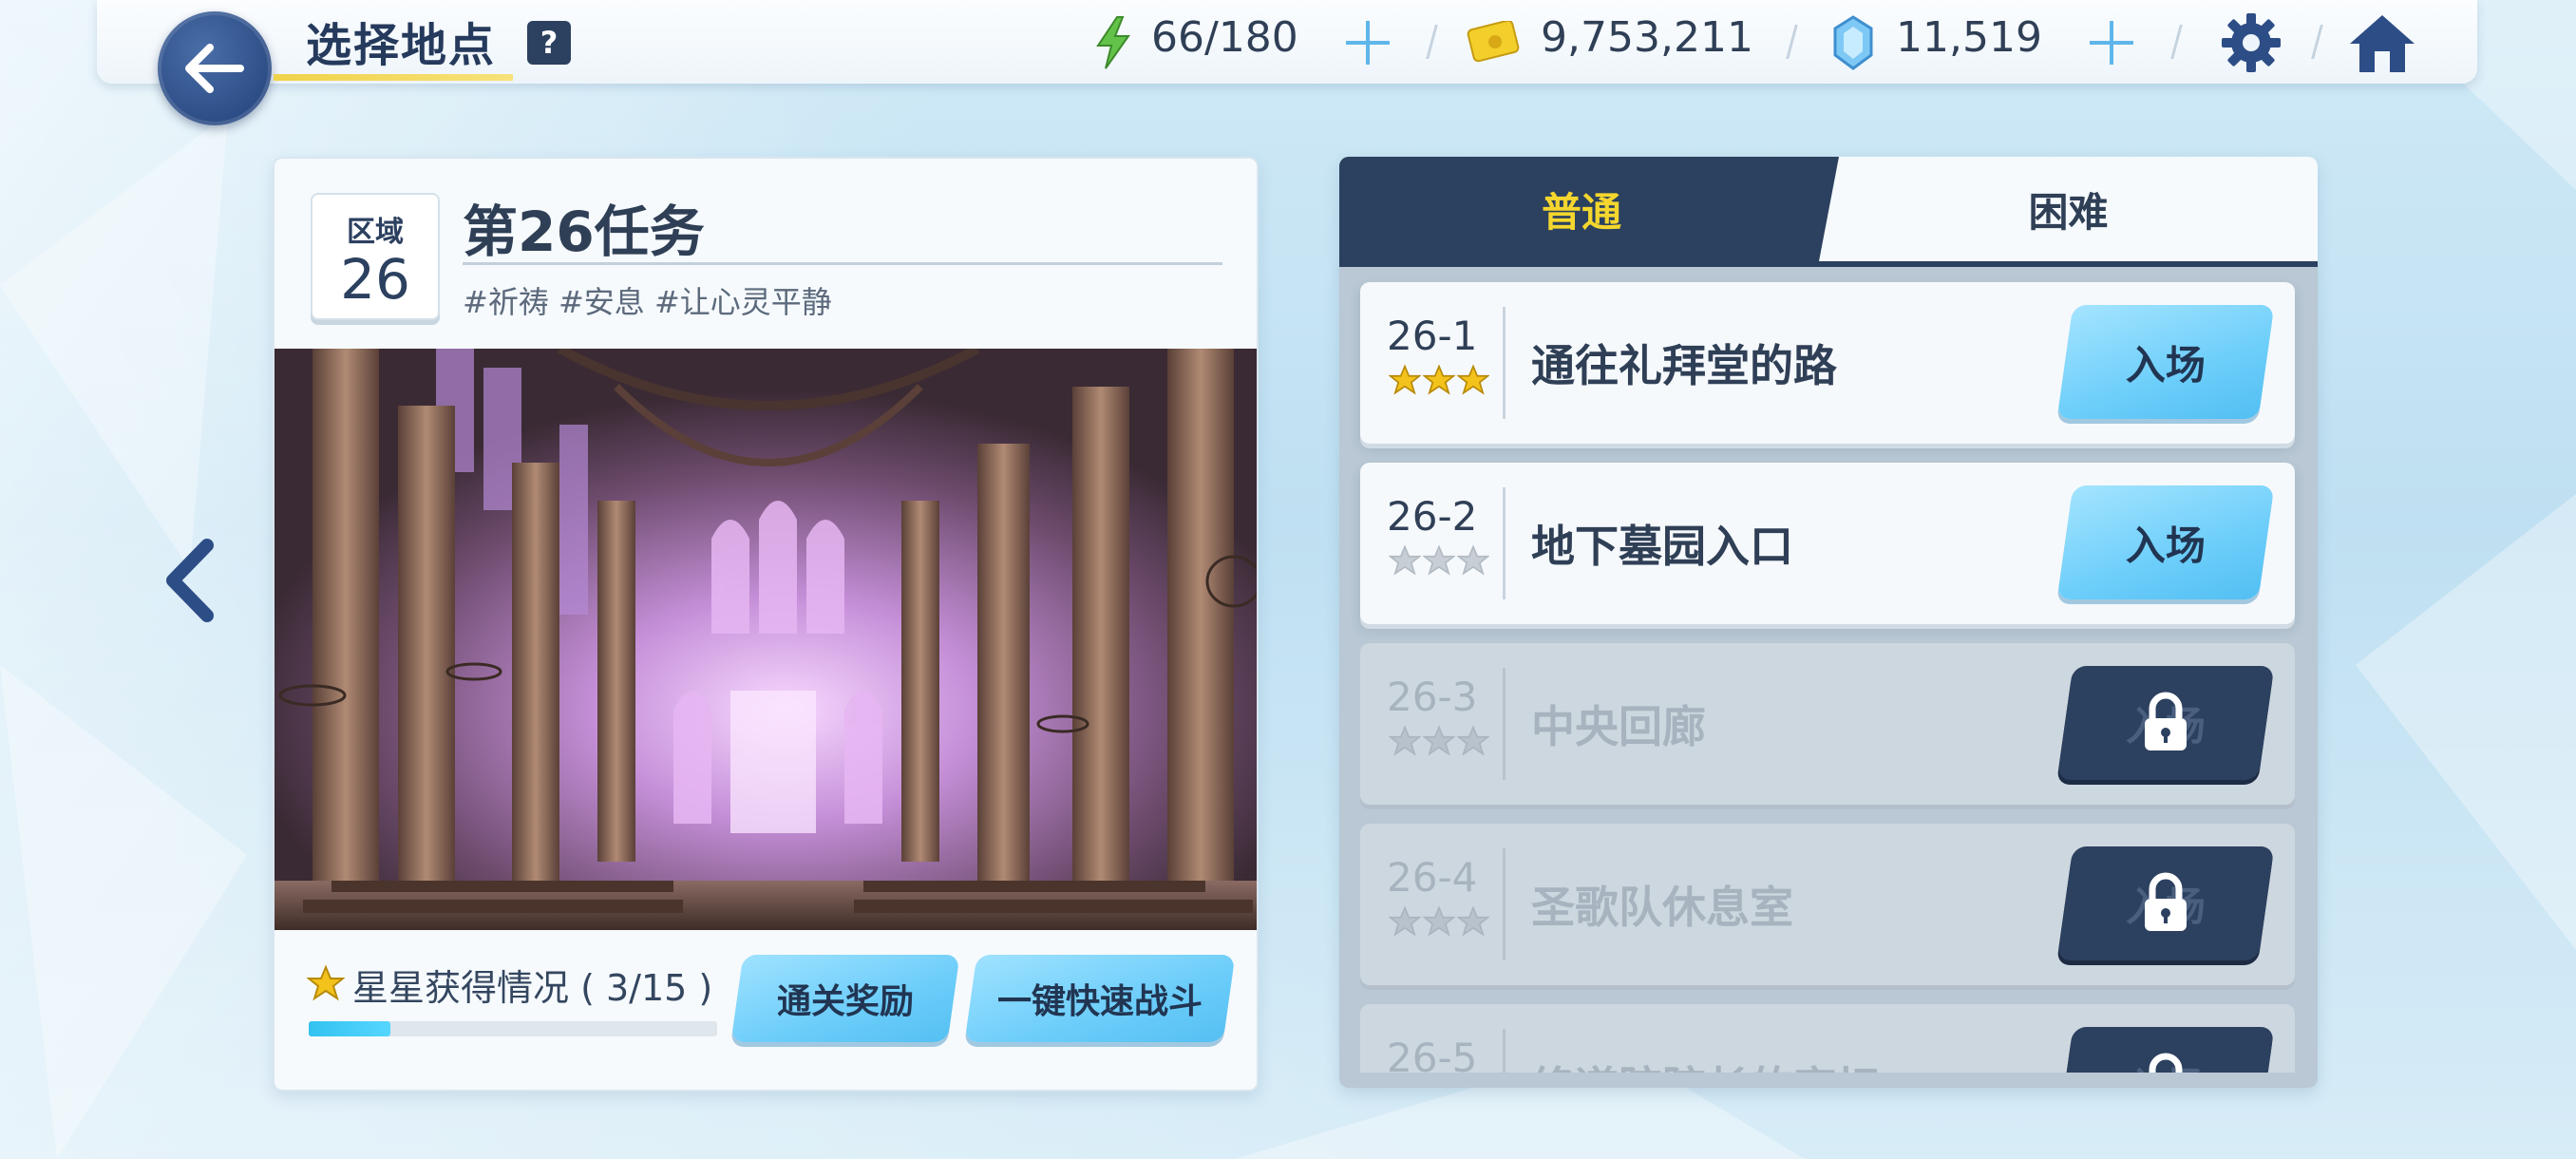  What do you see at coordinates (375, 232) in the screenshot?
I see `area-label: 区域` at bounding box center [375, 232].